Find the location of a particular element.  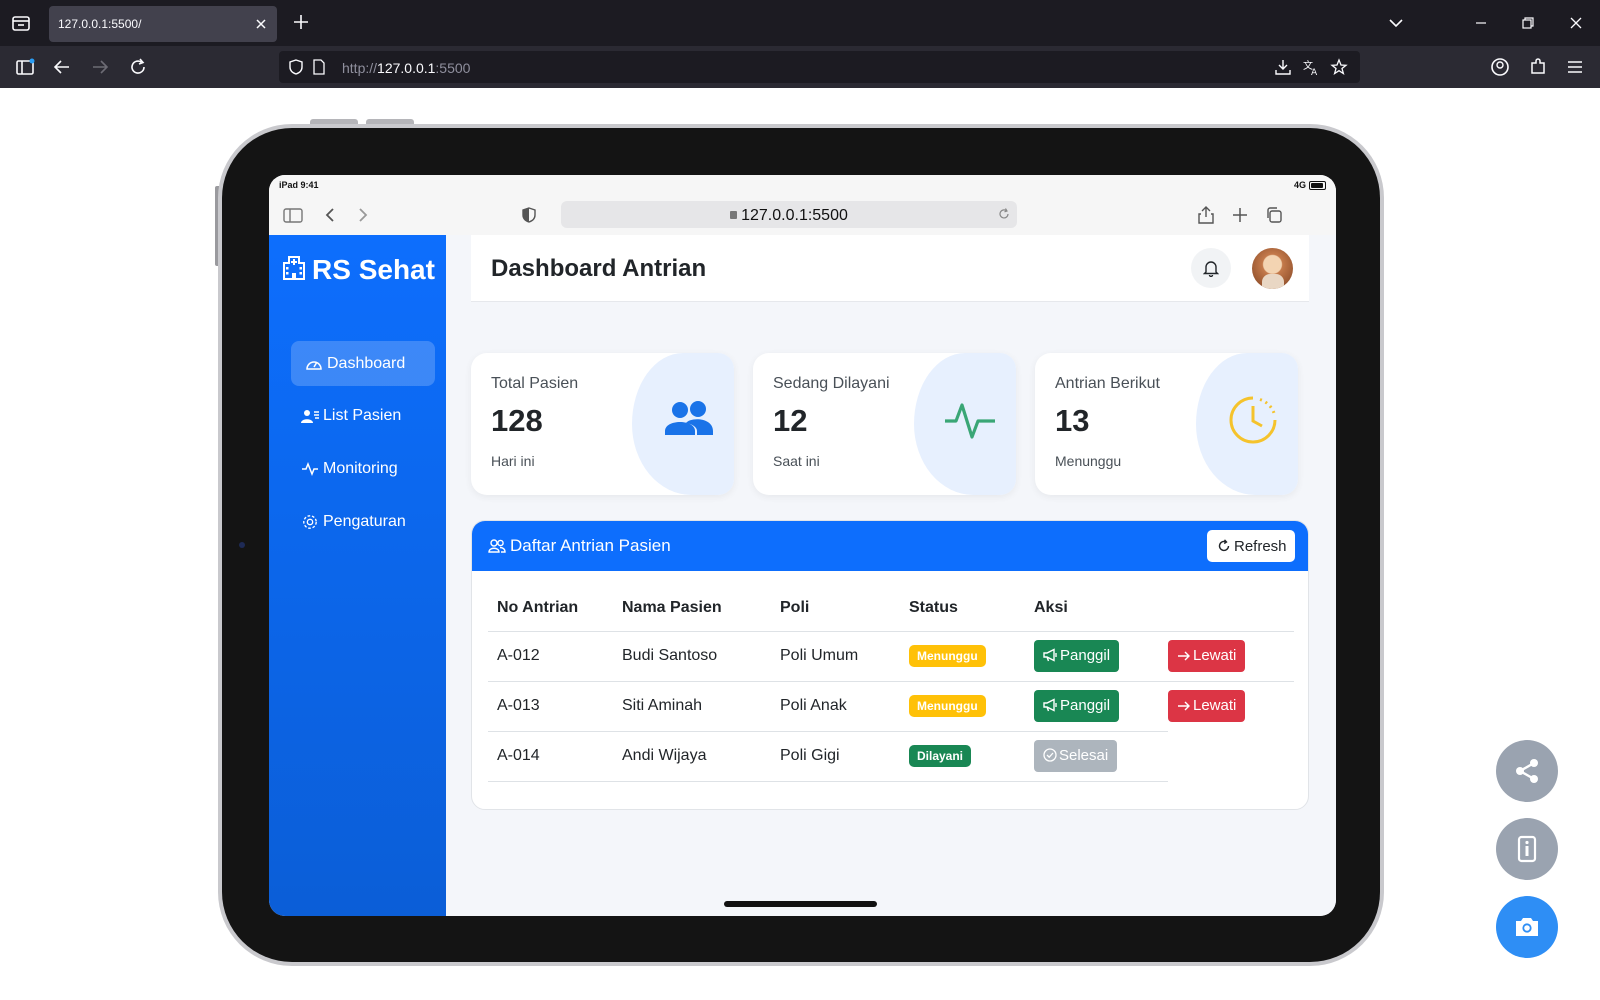

stat-subtitle: Menunggu is located at coordinates (1088, 461).